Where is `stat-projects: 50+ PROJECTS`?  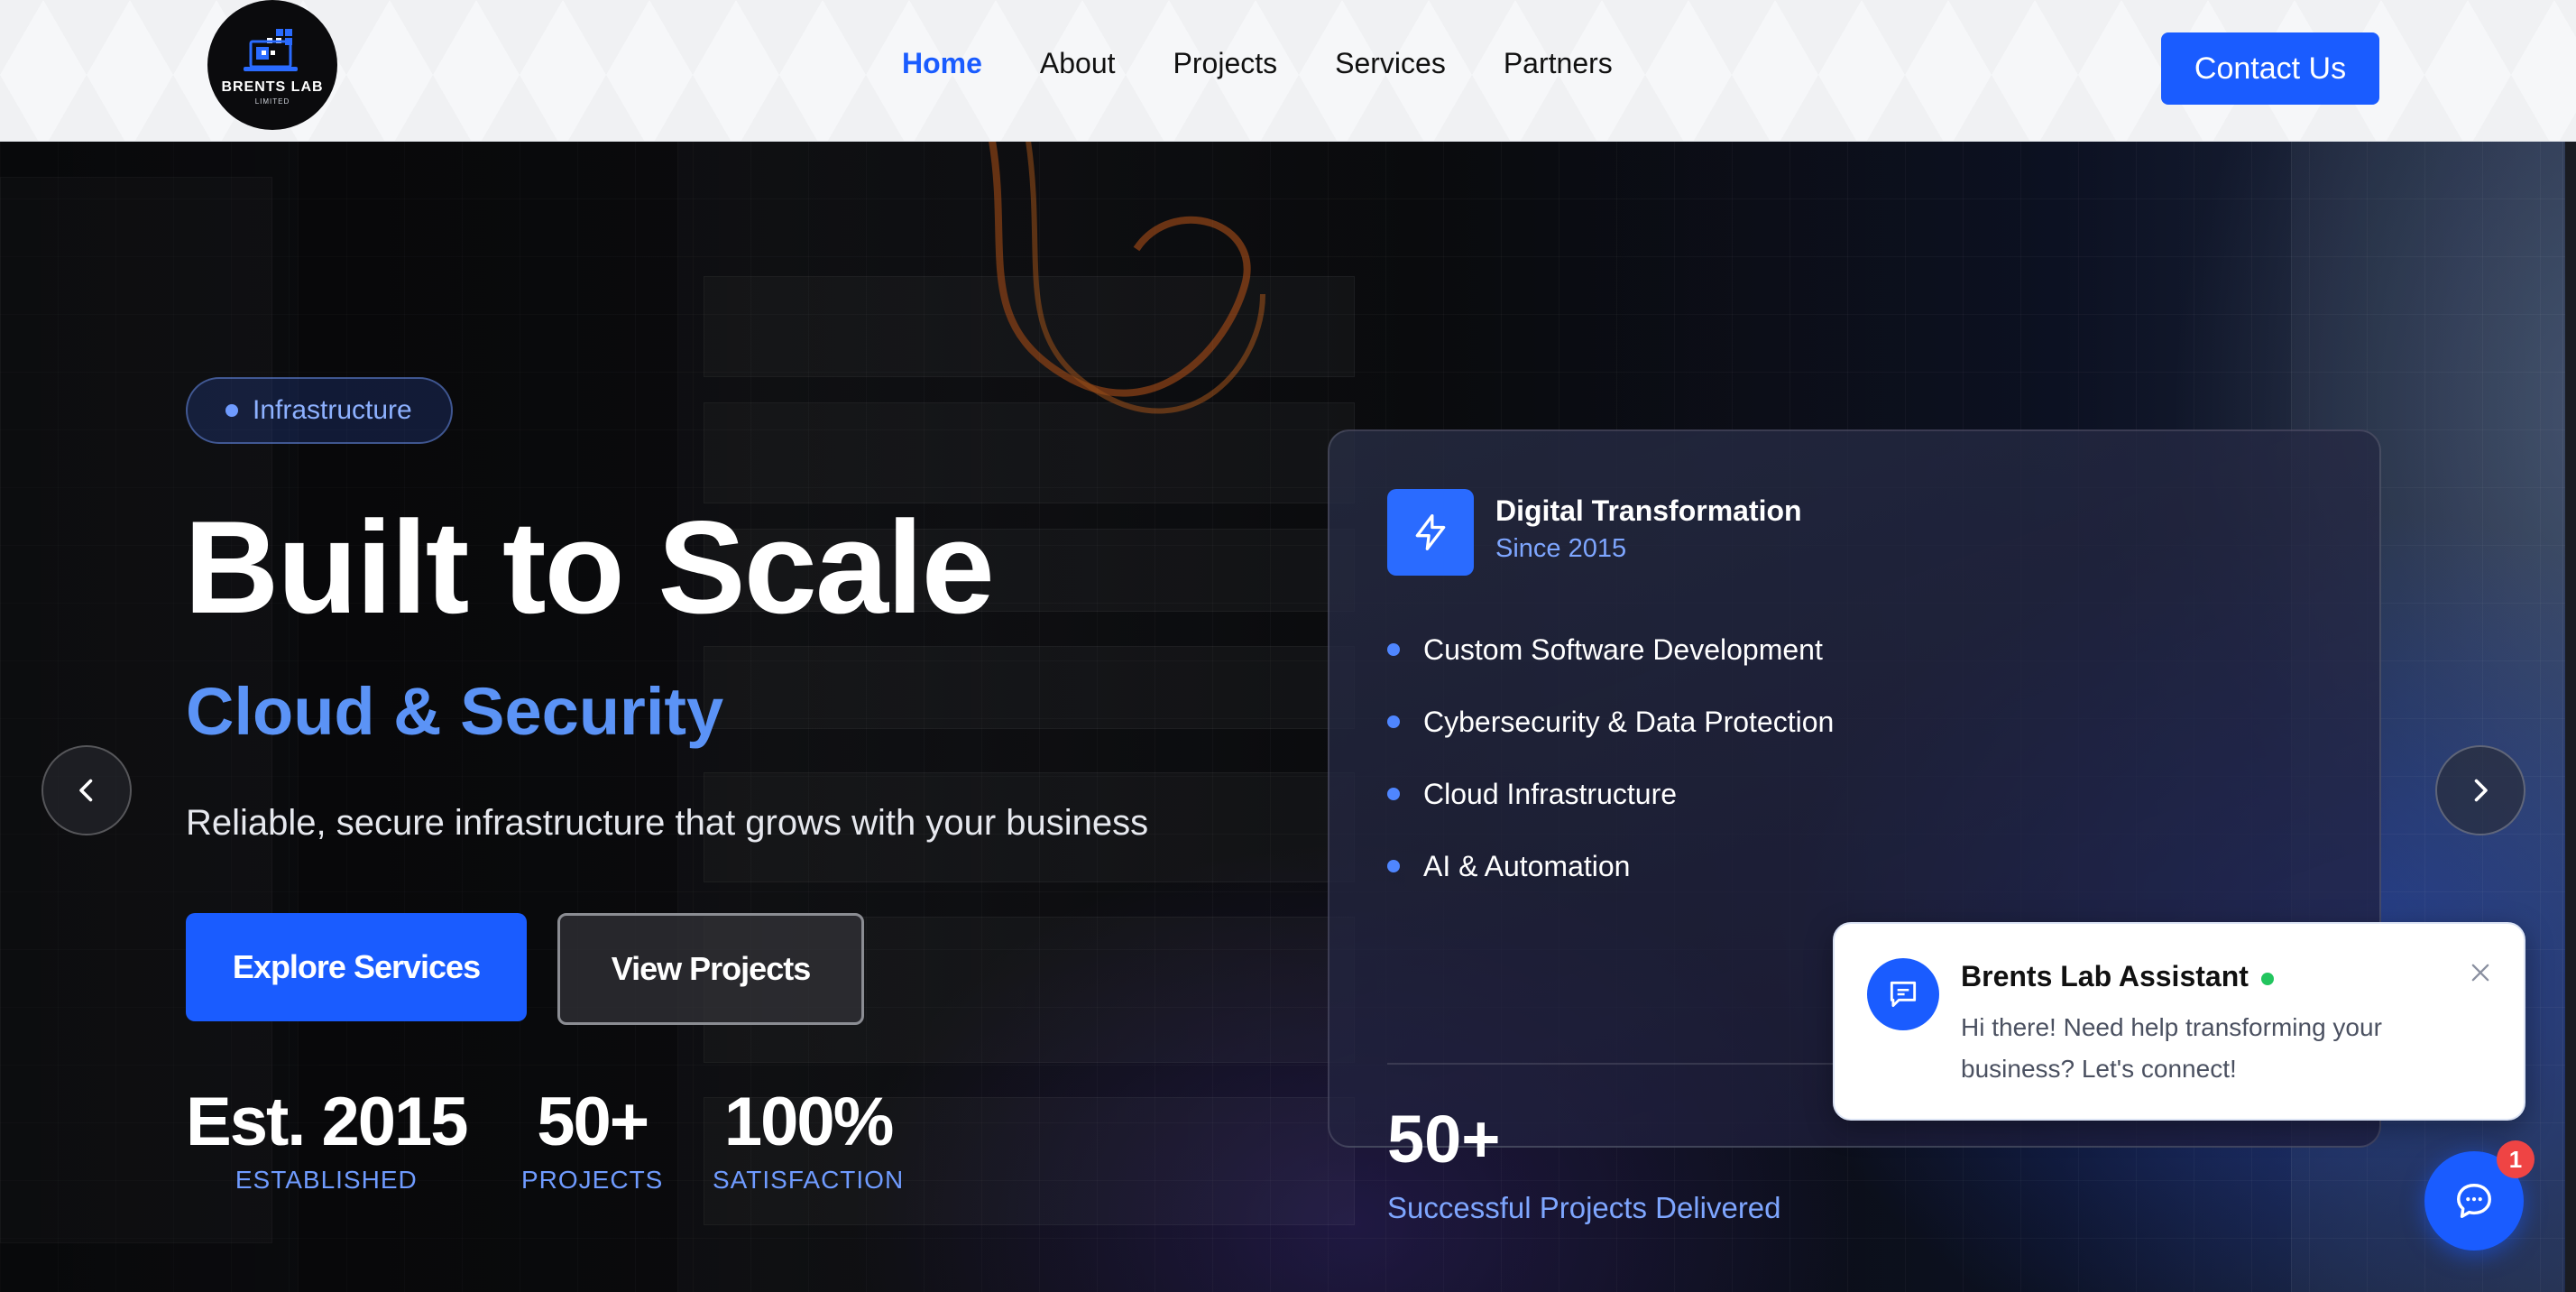
stat-projects: 50+ PROJECTS is located at coordinates (592, 1141).